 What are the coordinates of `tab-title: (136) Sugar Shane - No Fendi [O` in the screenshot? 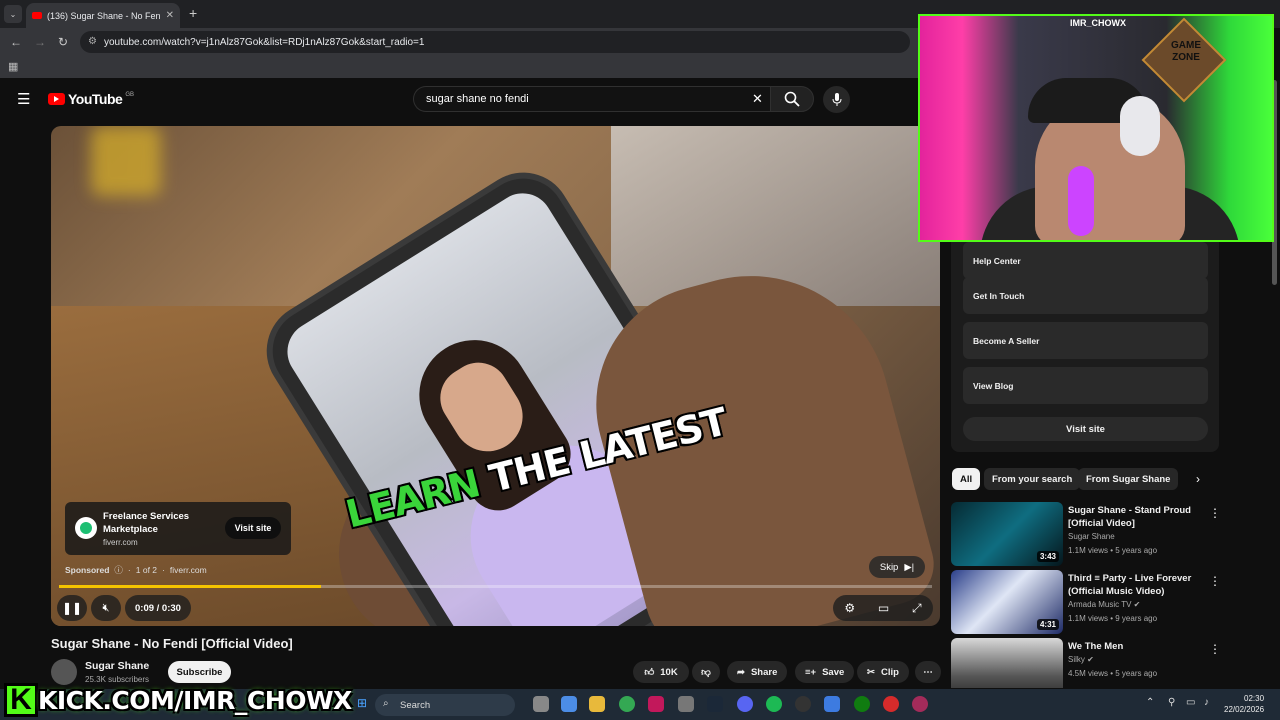 It's located at (104, 15).